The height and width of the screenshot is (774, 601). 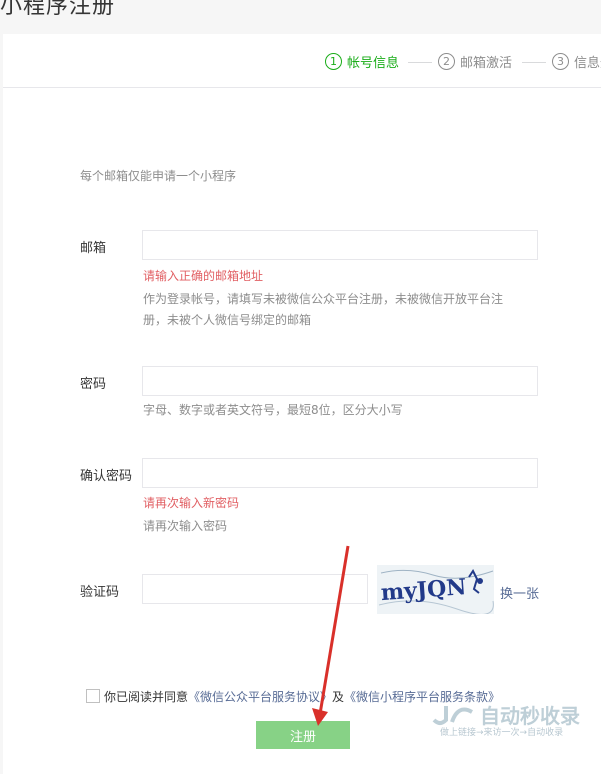 I want to click on email-error: 请输入正确的邮箱地址, so click(x=203, y=276).